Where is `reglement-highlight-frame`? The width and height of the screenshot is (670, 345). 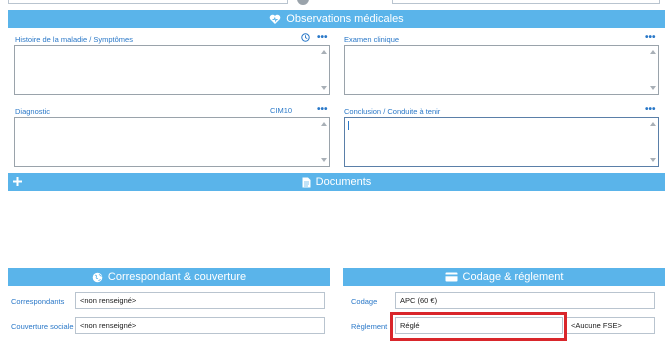
reglement-highlight-frame is located at coordinates (478, 326).